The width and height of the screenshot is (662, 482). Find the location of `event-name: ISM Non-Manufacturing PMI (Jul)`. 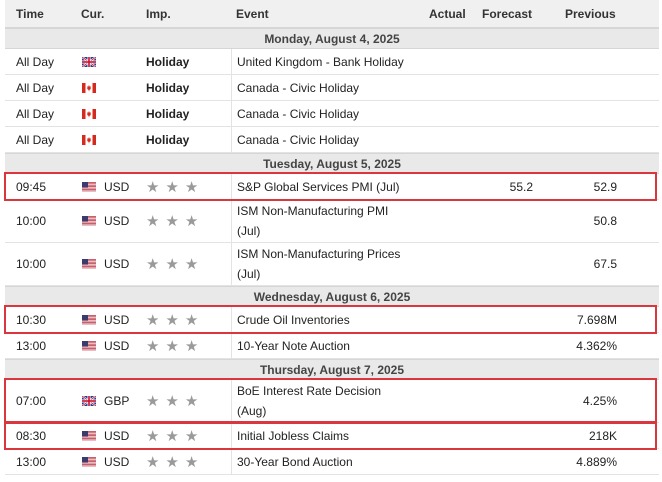

event-name: ISM Non-Manufacturing PMI (Jul) is located at coordinates (321, 221).